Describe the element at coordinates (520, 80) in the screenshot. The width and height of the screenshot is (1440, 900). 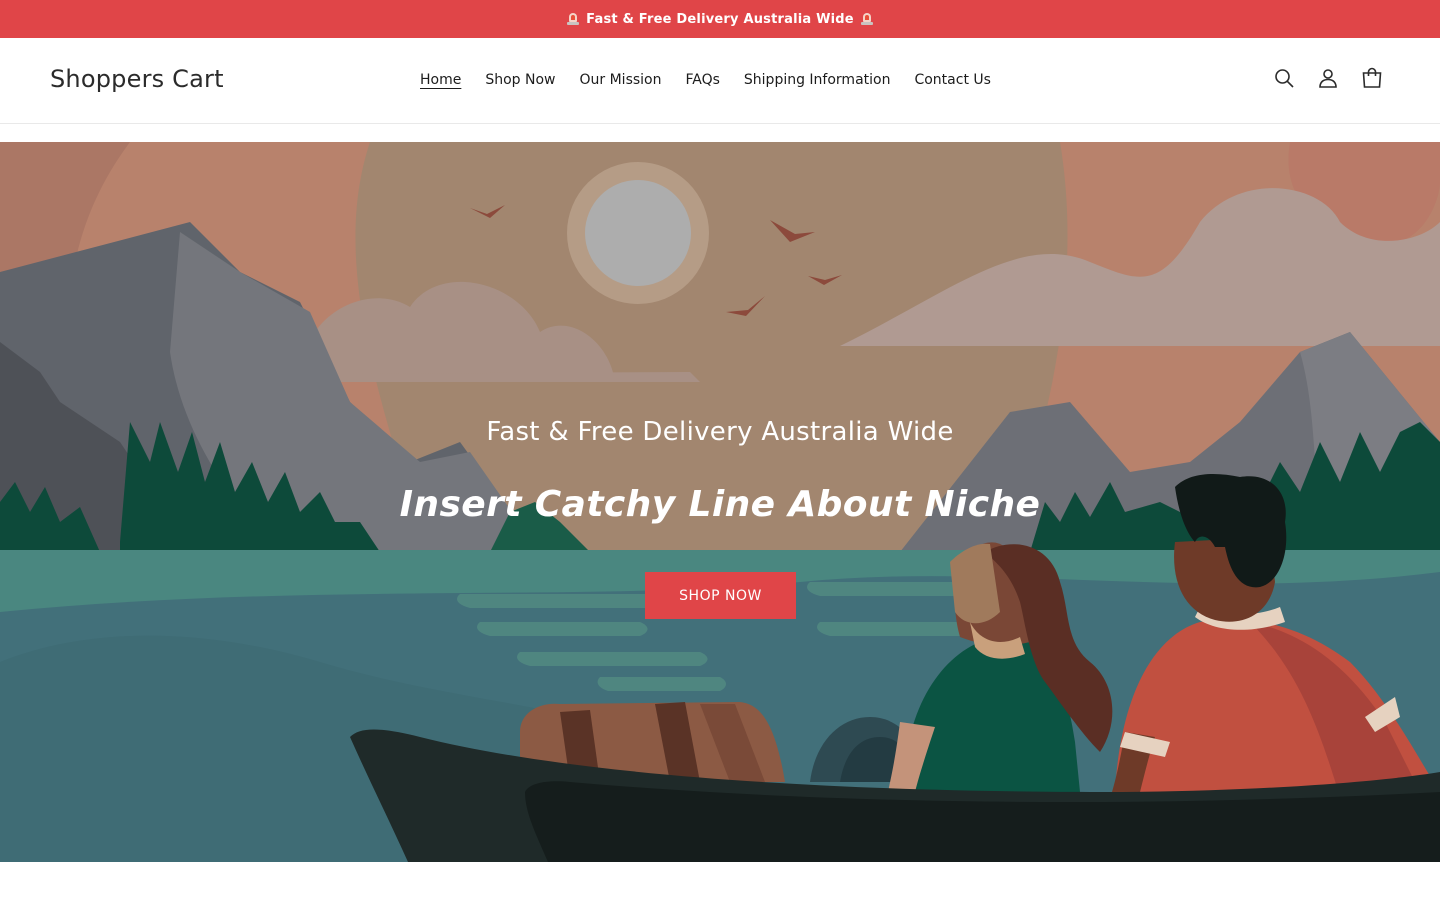
I see `nav-link-shop-now: Shop Now` at that location.